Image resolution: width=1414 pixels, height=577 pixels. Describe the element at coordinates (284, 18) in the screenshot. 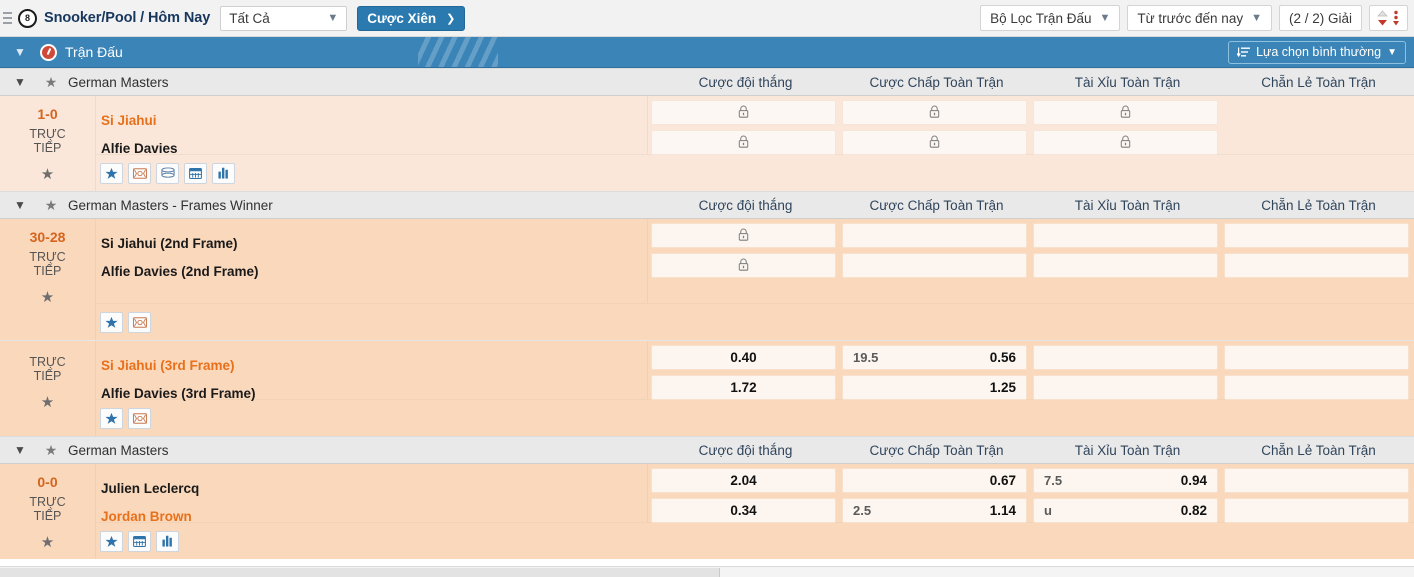

I see `all-filter-select: Tất Cả ▼` at that location.